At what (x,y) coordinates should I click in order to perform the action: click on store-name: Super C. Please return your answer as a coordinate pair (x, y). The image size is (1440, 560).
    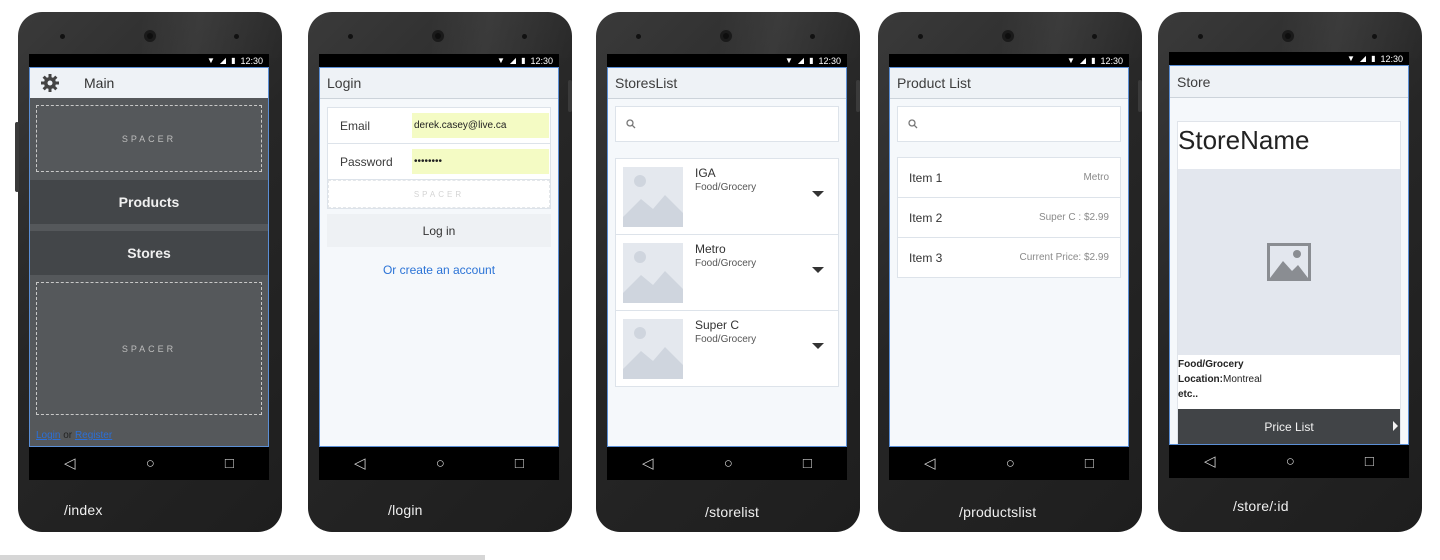
    Looking at the image, I should click on (717, 325).